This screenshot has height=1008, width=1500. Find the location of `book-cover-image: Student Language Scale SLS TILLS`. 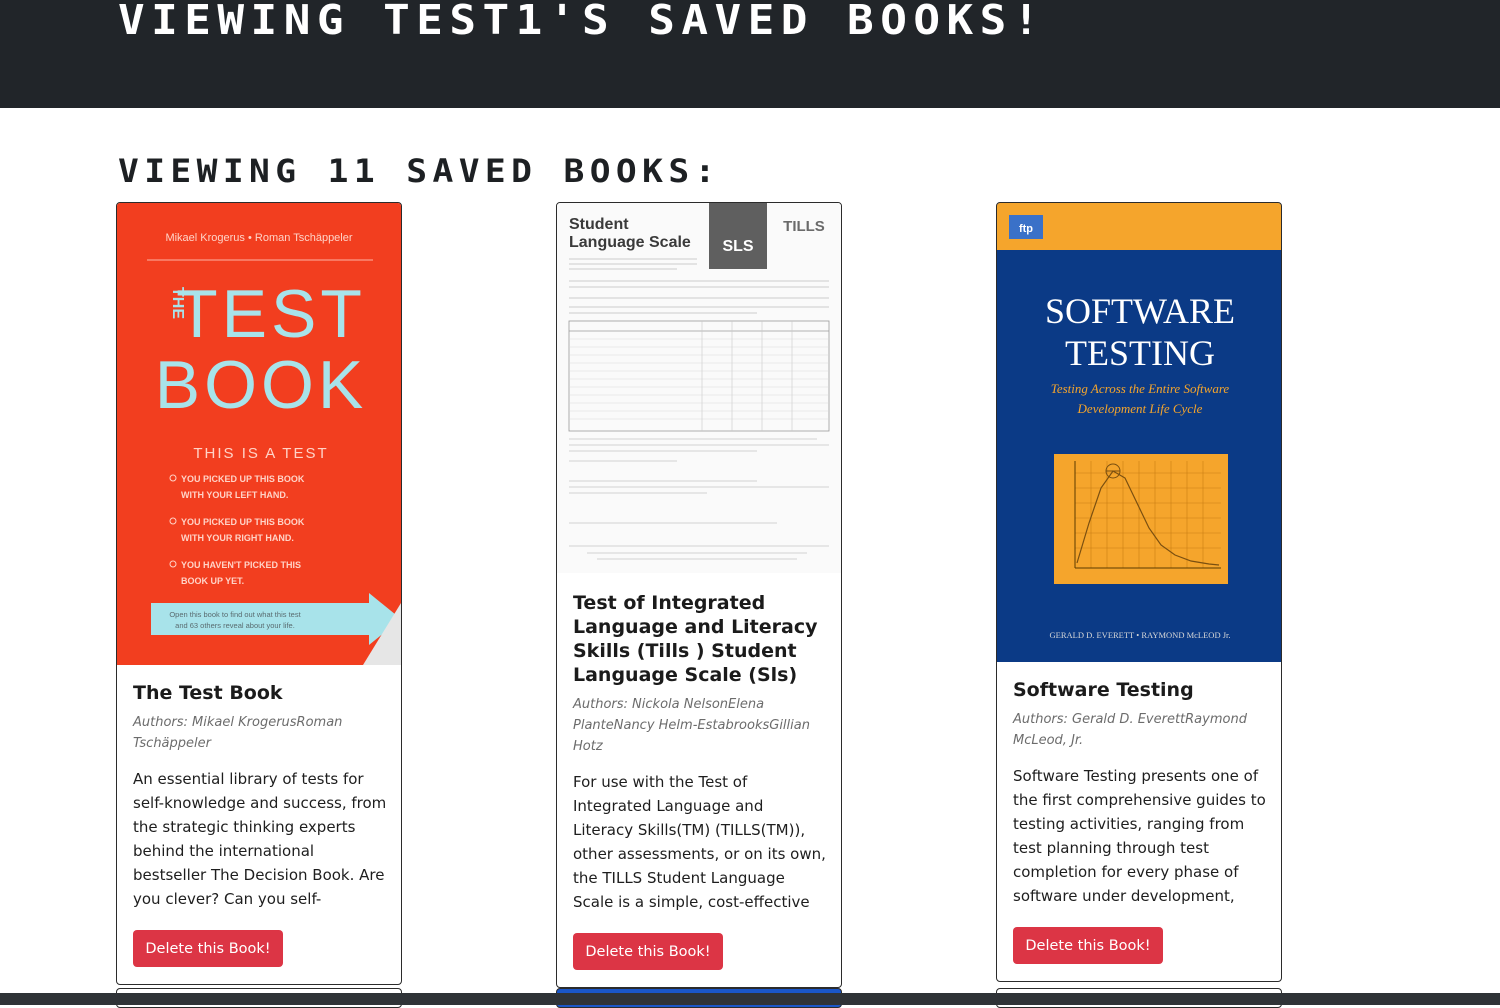

book-cover-image: Student Language Scale SLS TILLS is located at coordinates (699, 388).